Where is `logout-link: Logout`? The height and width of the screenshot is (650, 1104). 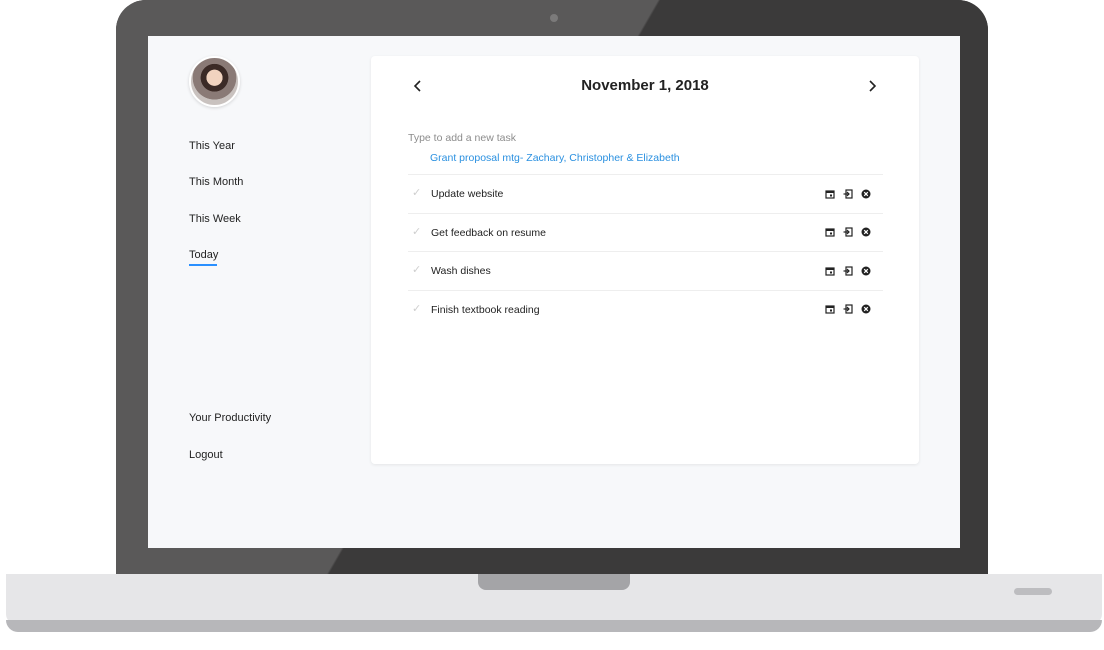
logout-link: Logout is located at coordinates (206, 455).